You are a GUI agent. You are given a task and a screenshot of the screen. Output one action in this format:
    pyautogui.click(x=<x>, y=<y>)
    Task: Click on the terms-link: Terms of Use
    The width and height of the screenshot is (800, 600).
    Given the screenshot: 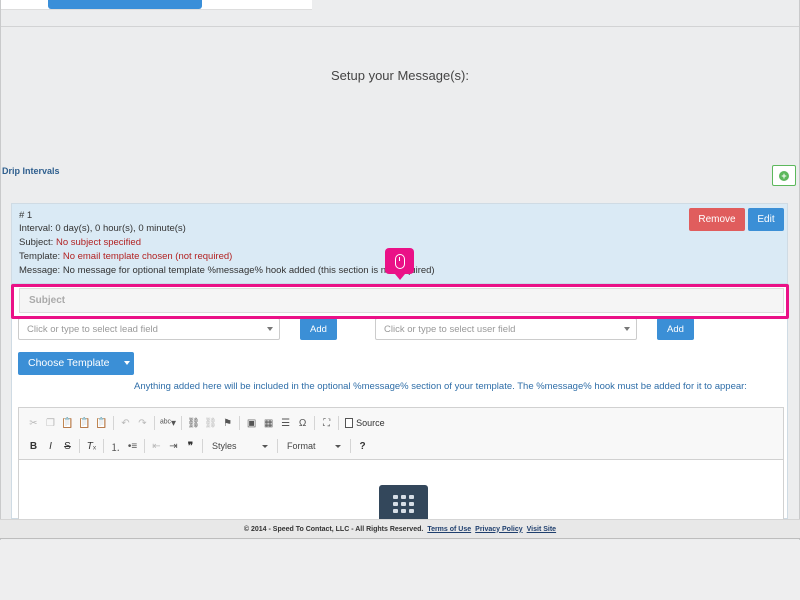 What is the action you would take?
    pyautogui.click(x=449, y=529)
    